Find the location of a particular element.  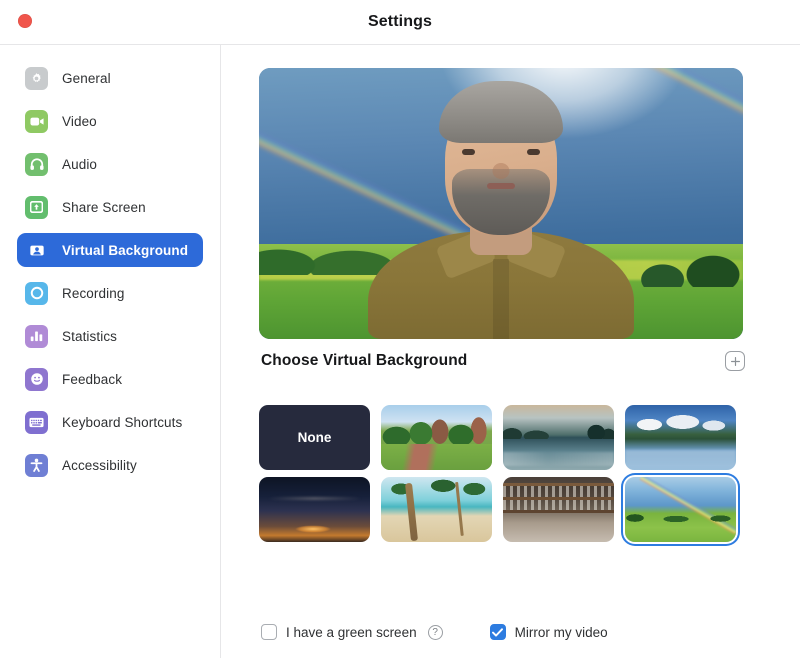

background-thumbnail-clouds is located at coordinates (680, 437).